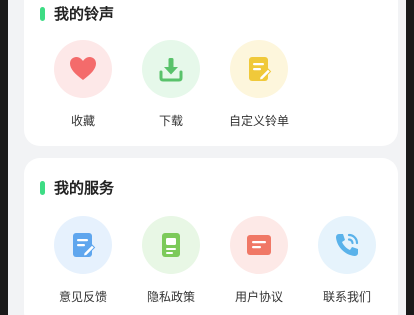 The width and height of the screenshot is (414, 315). Describe the element at coordinates (84, 14) in the screenshot. I see `my-ringtones-title: 我的铃声` at that location.